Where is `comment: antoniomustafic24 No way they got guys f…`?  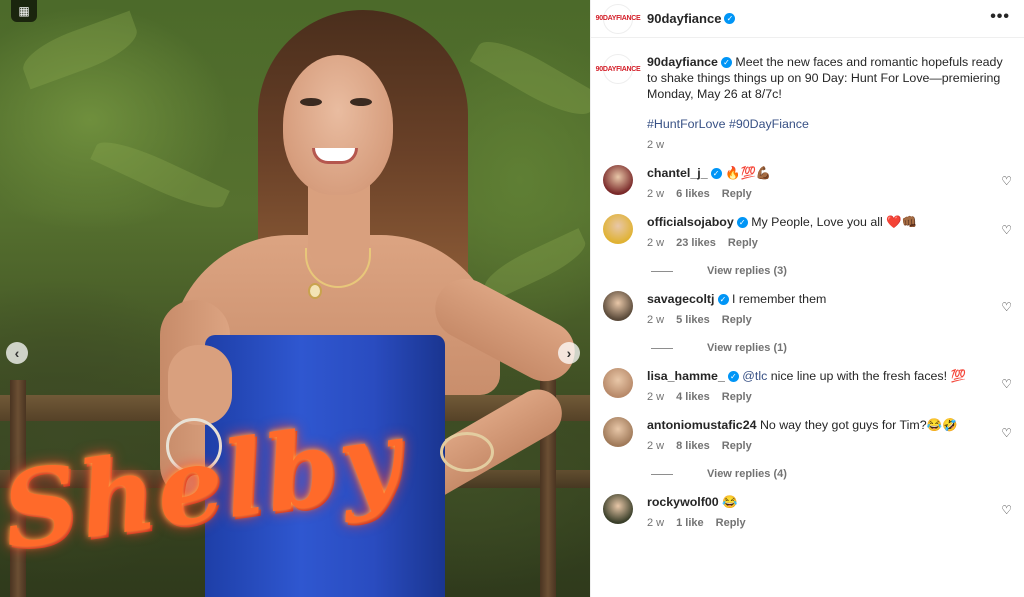 comment: antoniomustafic24 No way they got guys f… is located at coordinates (807, 434).